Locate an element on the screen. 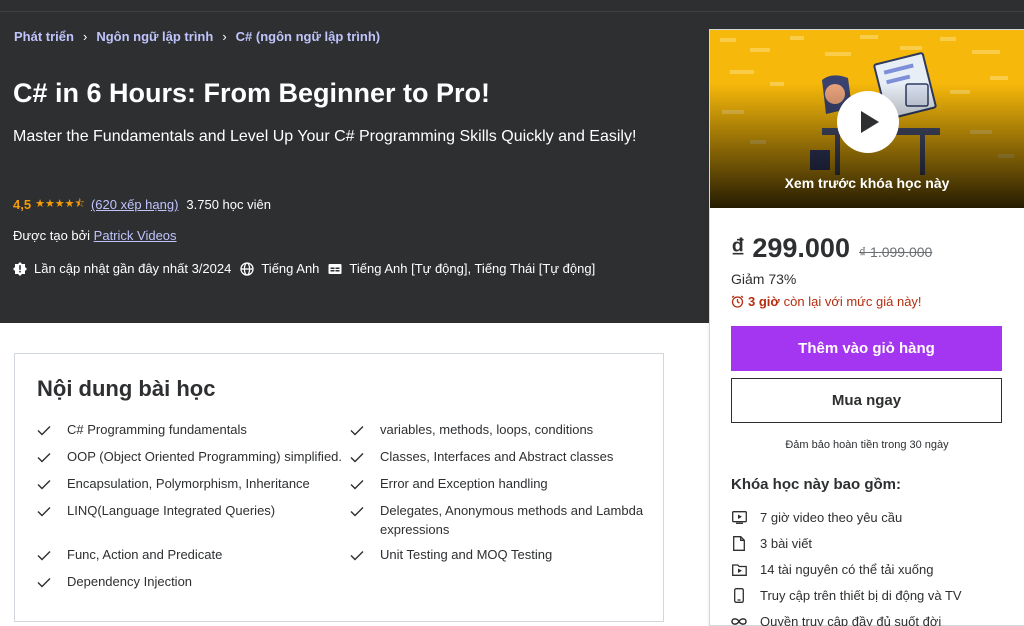  article-icon is located at coordinates (739, 543).